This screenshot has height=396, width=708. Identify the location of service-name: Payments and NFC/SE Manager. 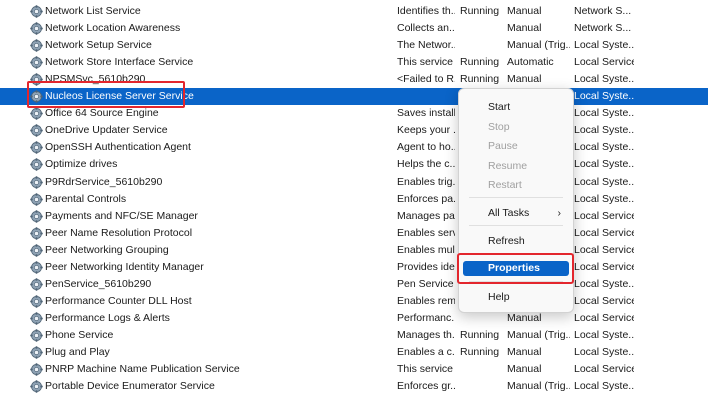
(121, 215).